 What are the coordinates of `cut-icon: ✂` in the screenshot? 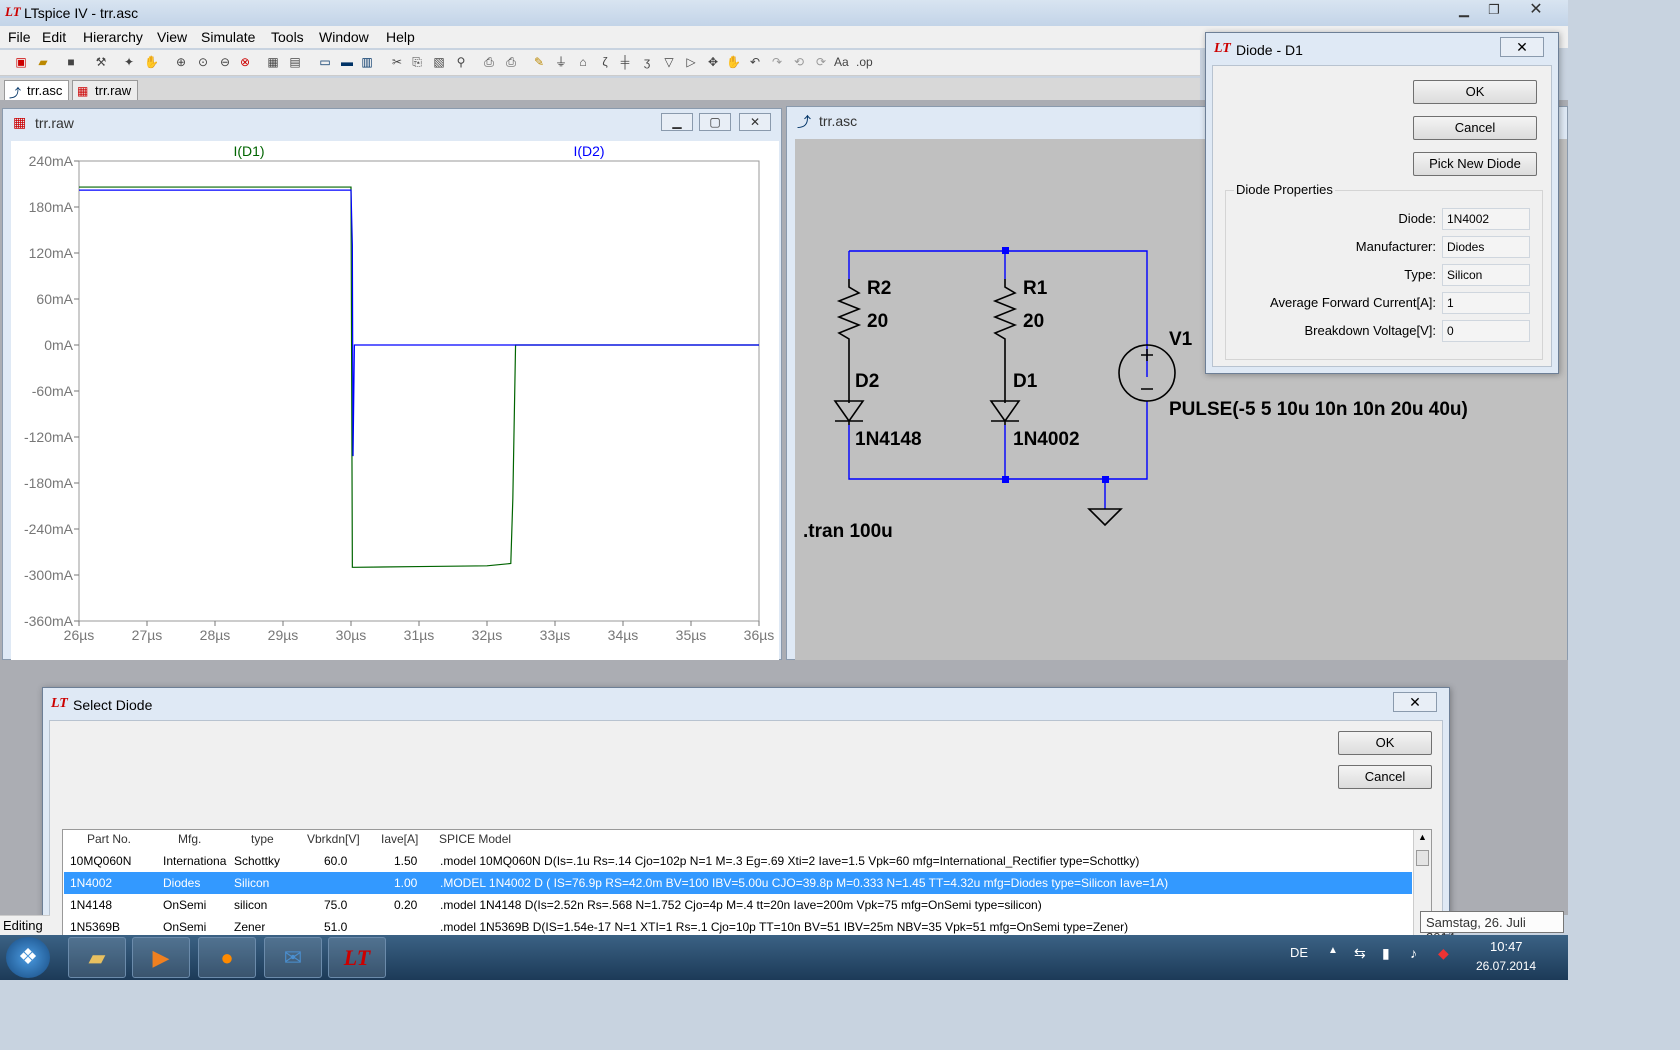 It's located at (397, 62).